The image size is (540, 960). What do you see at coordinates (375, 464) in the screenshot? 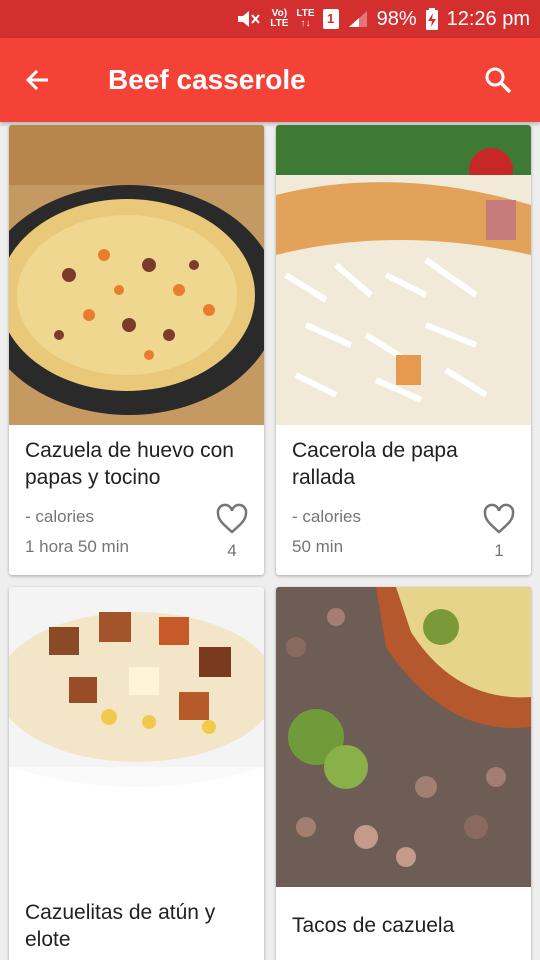
I see `recipe-name: Cacerola de papa rallada` at bounding box center [375, 464].